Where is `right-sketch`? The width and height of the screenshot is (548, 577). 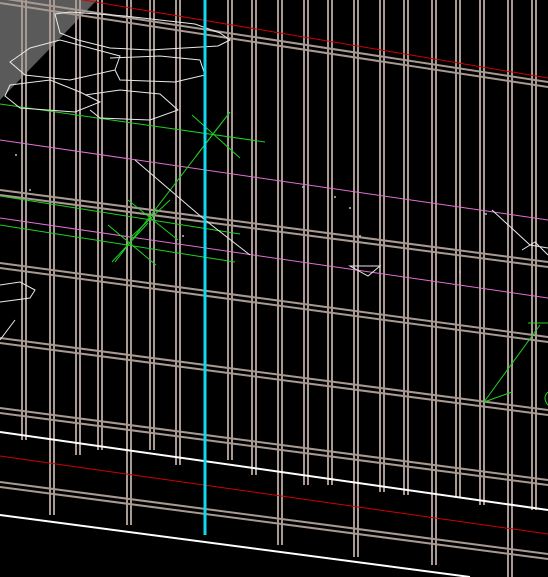
right-sketch is located at coordinates (519, 232).